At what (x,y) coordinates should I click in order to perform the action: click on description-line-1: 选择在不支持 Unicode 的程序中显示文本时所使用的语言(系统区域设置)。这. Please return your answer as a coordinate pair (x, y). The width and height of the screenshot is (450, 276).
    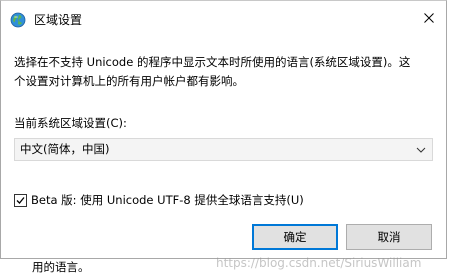
    Looking at the image, I should click on (212, 62).